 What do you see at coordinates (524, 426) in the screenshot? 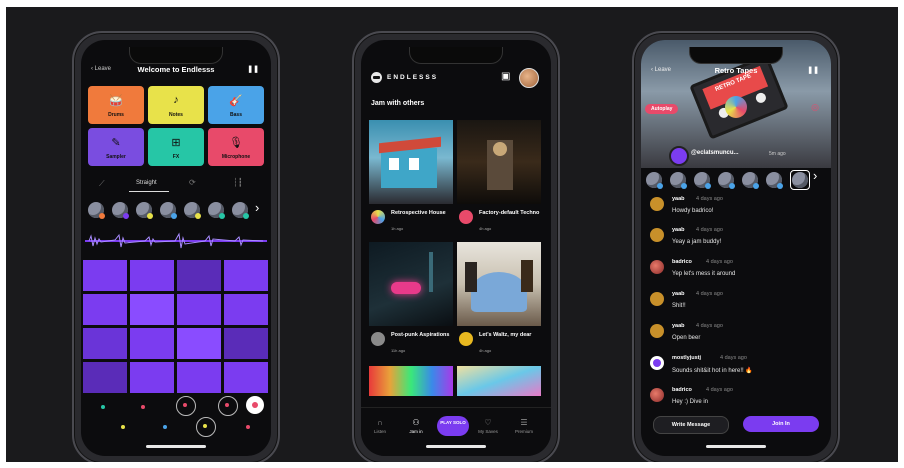
I see `tab-premium: ☰ Premium` at bounding box center [524, 426].